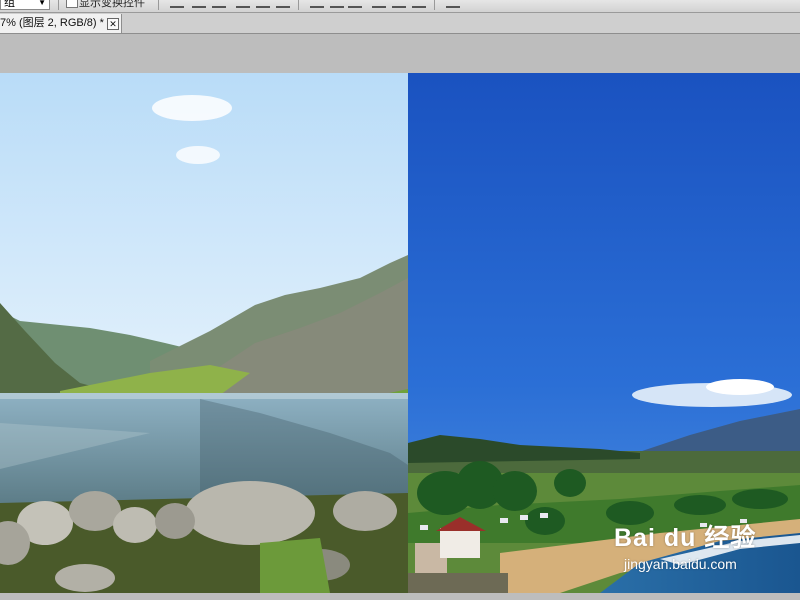 This screenshot has width=800, height=600. I want to click on distribute-hcenter-icon, so click(399, 4).